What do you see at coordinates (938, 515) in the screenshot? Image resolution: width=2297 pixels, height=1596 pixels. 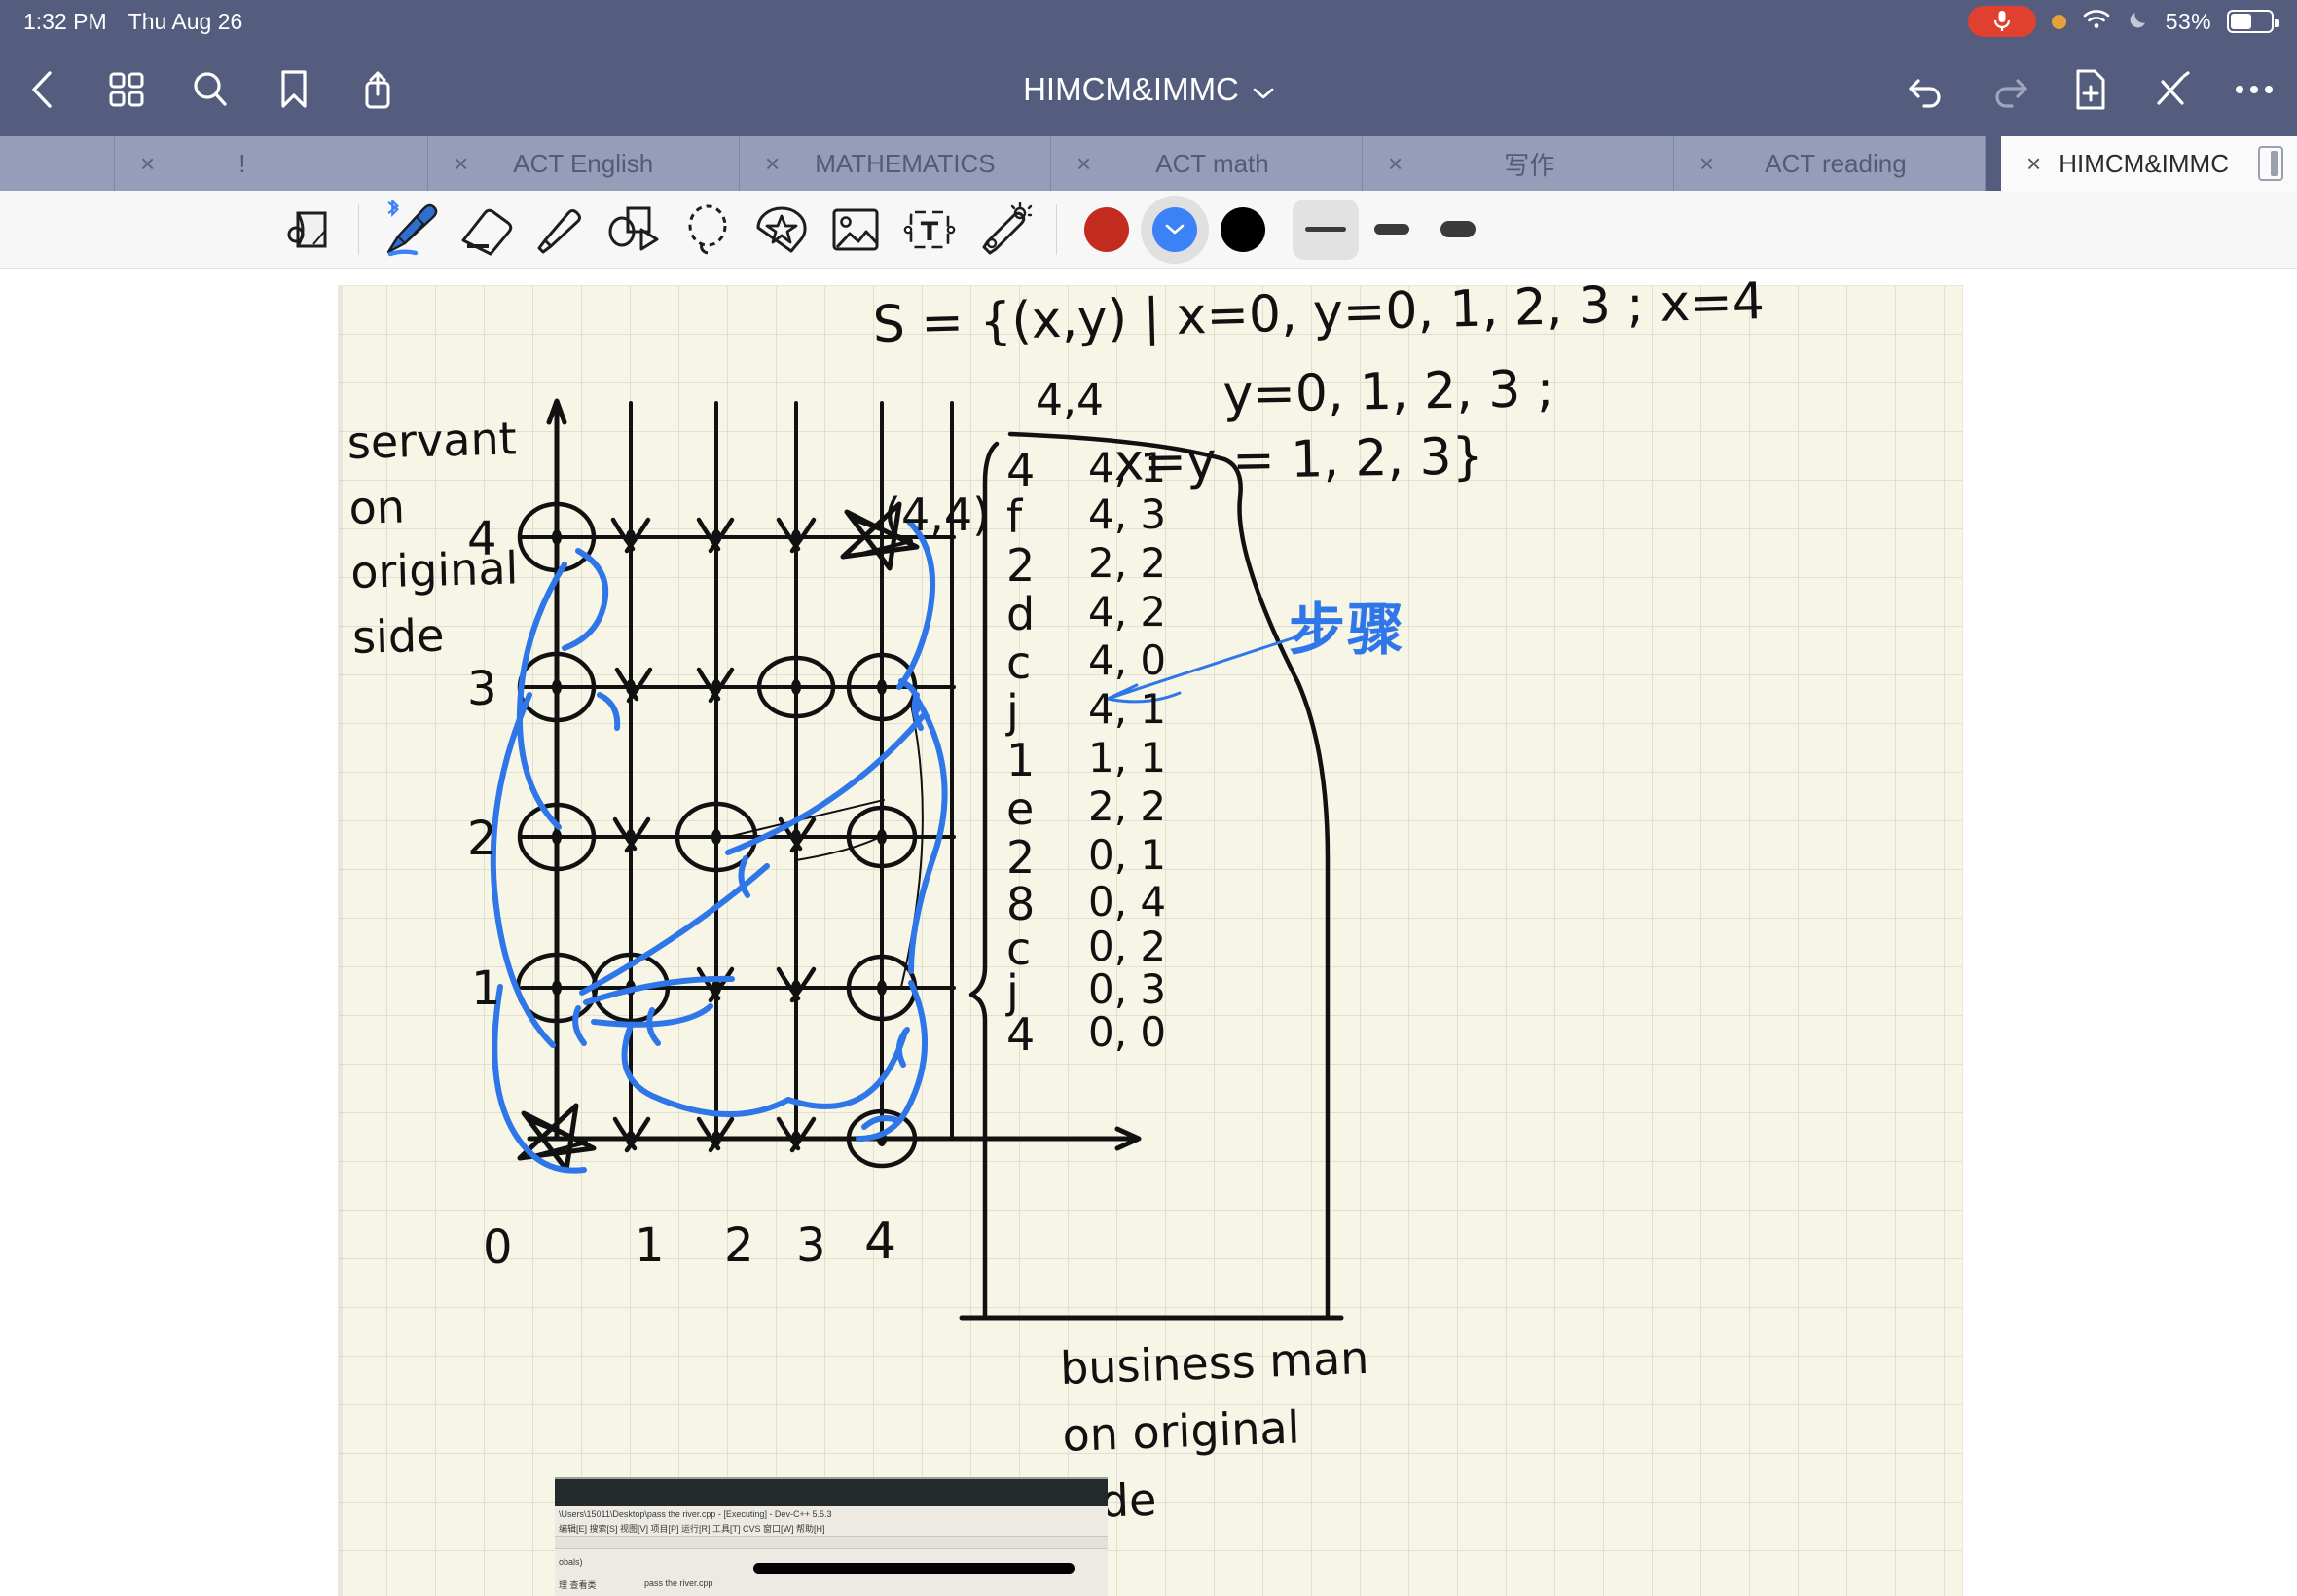 I see `point-label-4-4: (4,4)` at bounding box center [938, 515].